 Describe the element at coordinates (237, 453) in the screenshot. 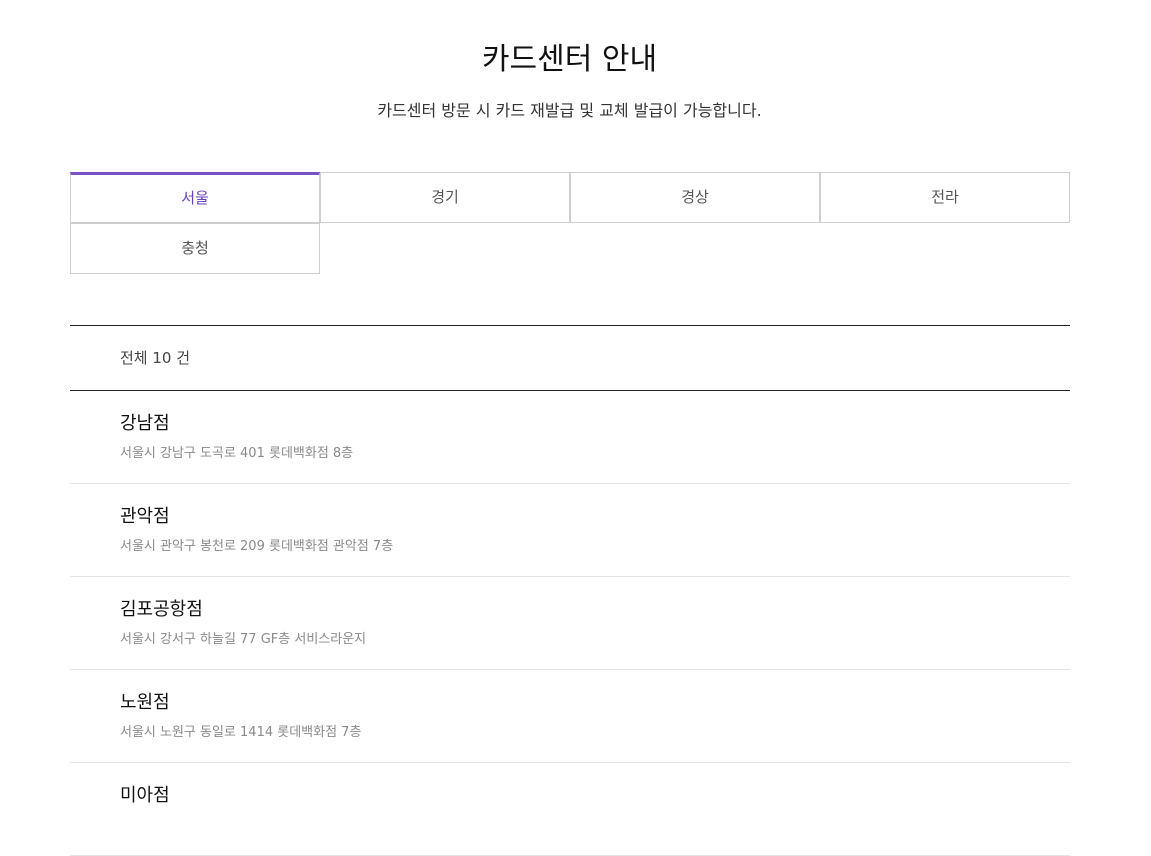

I see `store-address: 서울시 강남구 도곡로 401 롯데백화점 8층` at that location.